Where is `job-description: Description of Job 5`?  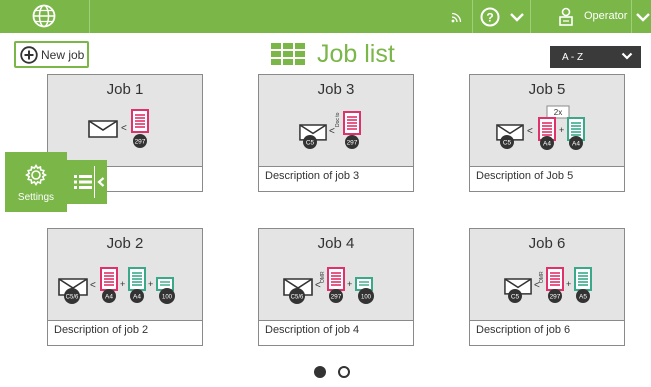
job-description: Description of Job 5 is located at coordinates (525, 176).